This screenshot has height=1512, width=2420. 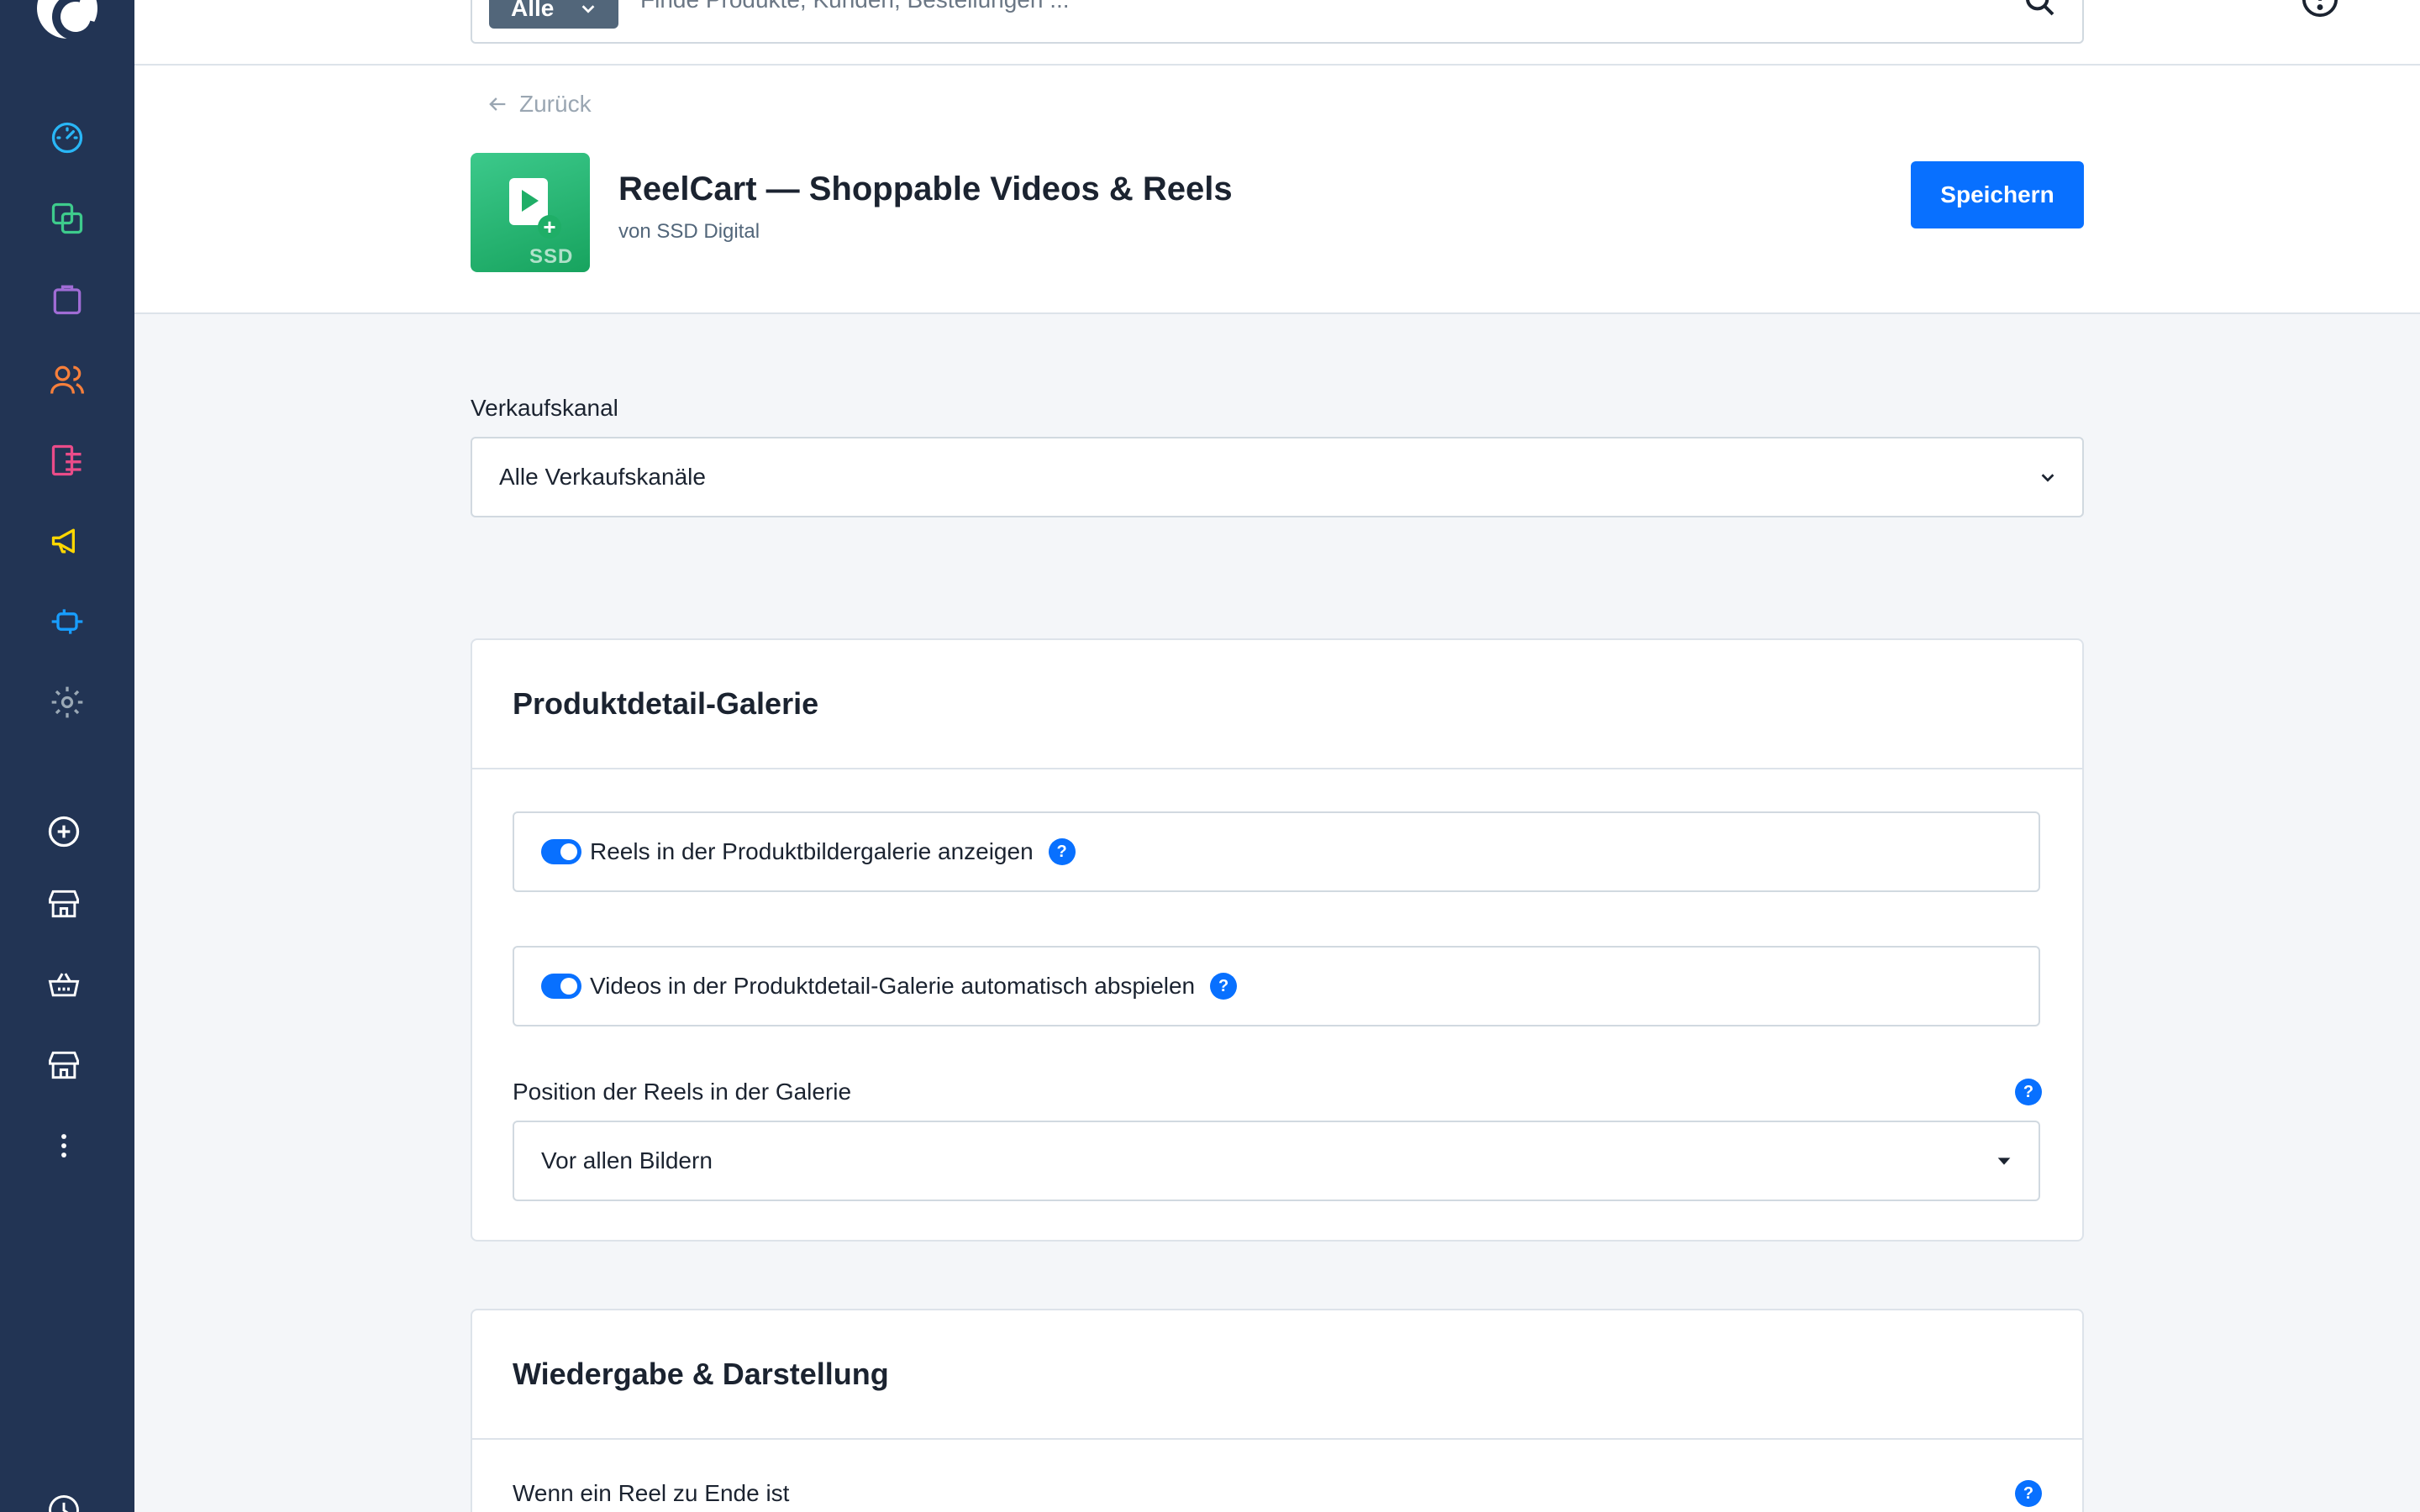 What do you see at coordinates (67, 19) in the screenshot?
I see `shopware-logo` at bounding box center [67, 19].